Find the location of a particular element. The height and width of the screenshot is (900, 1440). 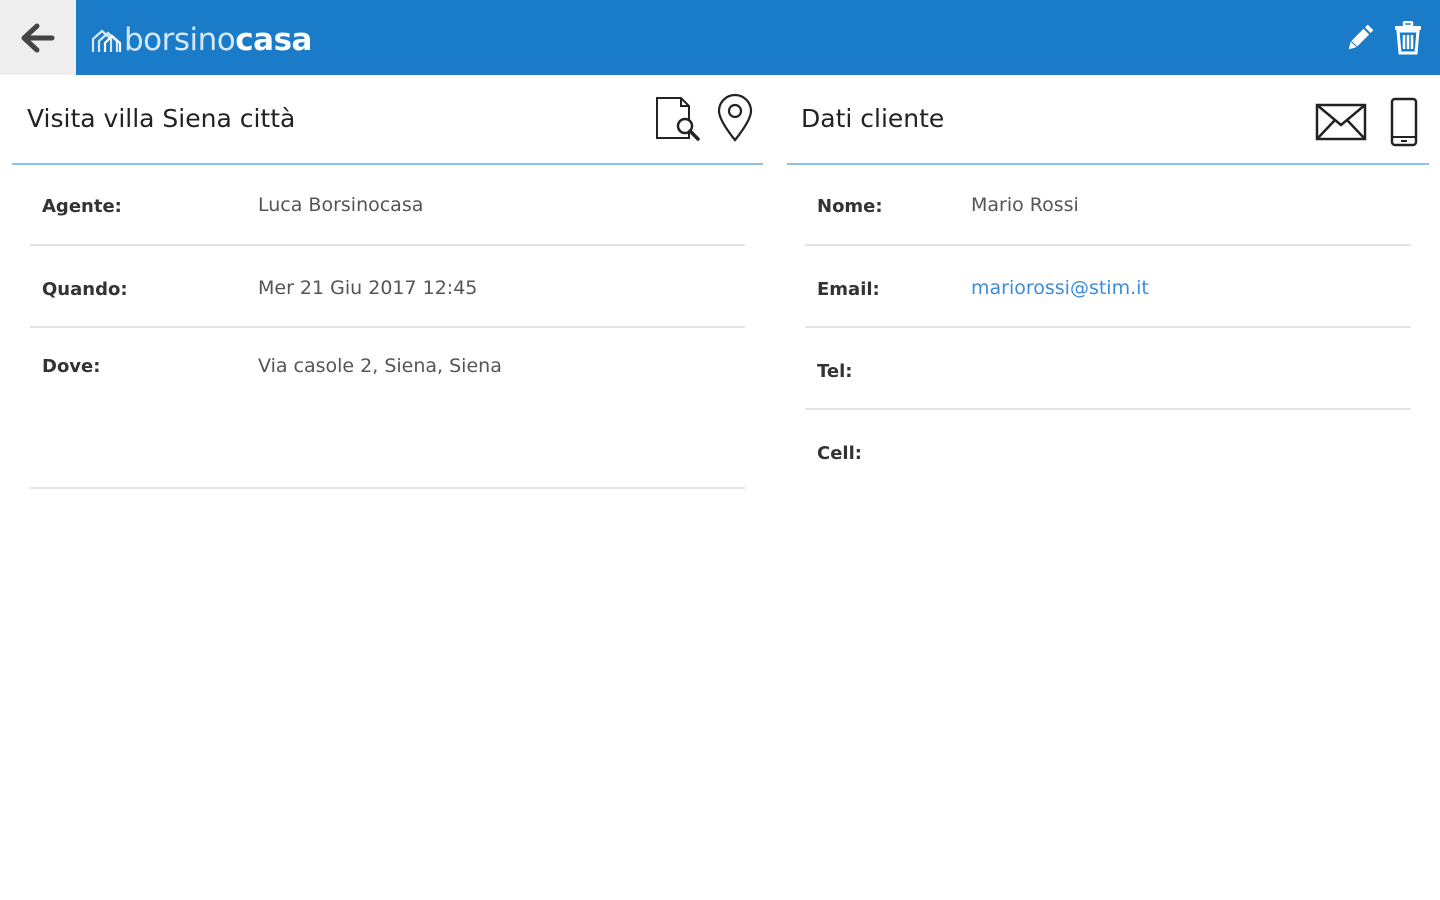

call-phone-button is located at coordinates (1404, 122).